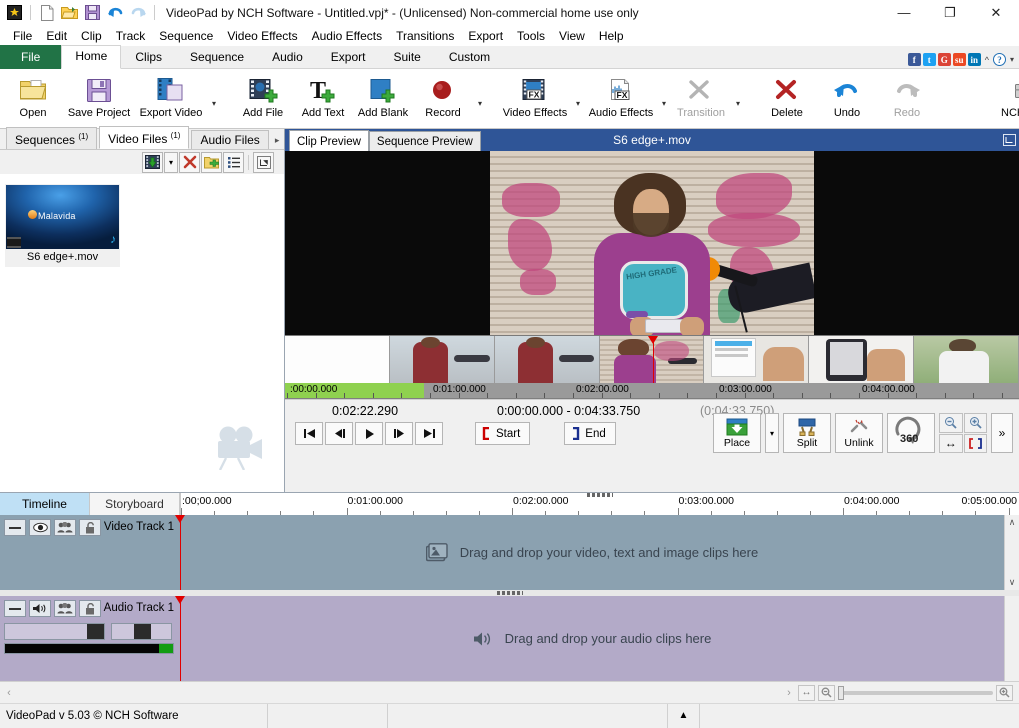  Describe the element at coordinates (309, 433) in the screenshot. I see `jump-to-start-button` at that location.